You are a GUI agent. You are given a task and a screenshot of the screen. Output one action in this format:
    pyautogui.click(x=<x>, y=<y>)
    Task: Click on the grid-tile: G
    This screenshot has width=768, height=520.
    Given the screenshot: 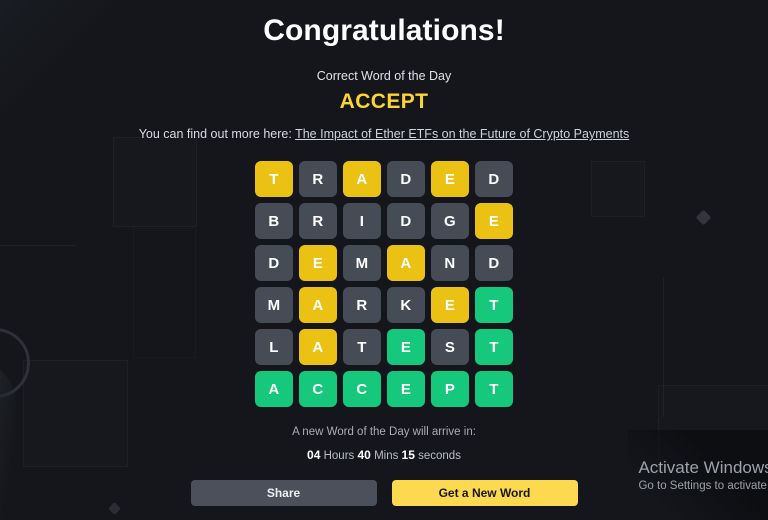 What is the action you would take?
    pyautogui.click(x=450, y=221)
    